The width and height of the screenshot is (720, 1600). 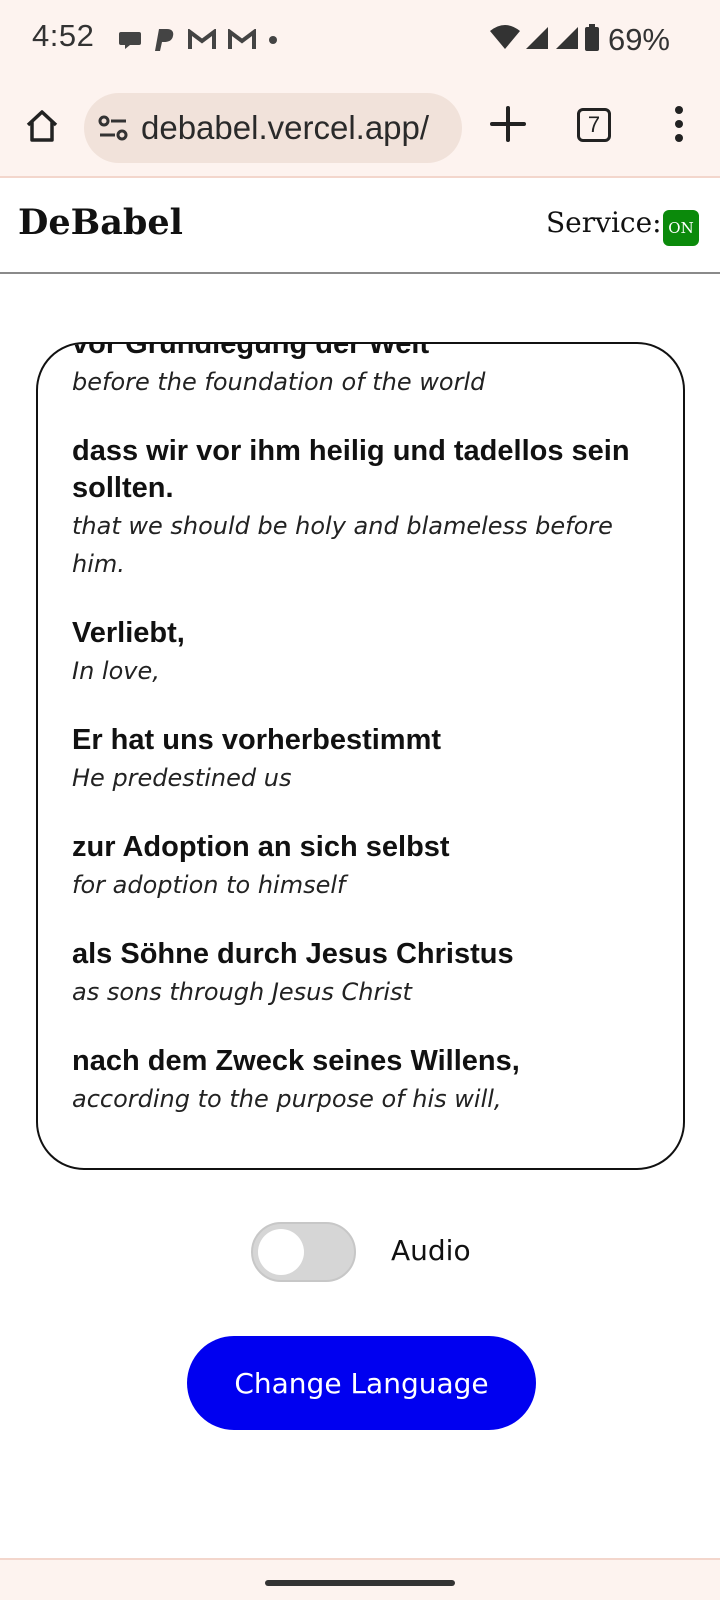 I want to click on battery-icon, so click(x=592, y=40).